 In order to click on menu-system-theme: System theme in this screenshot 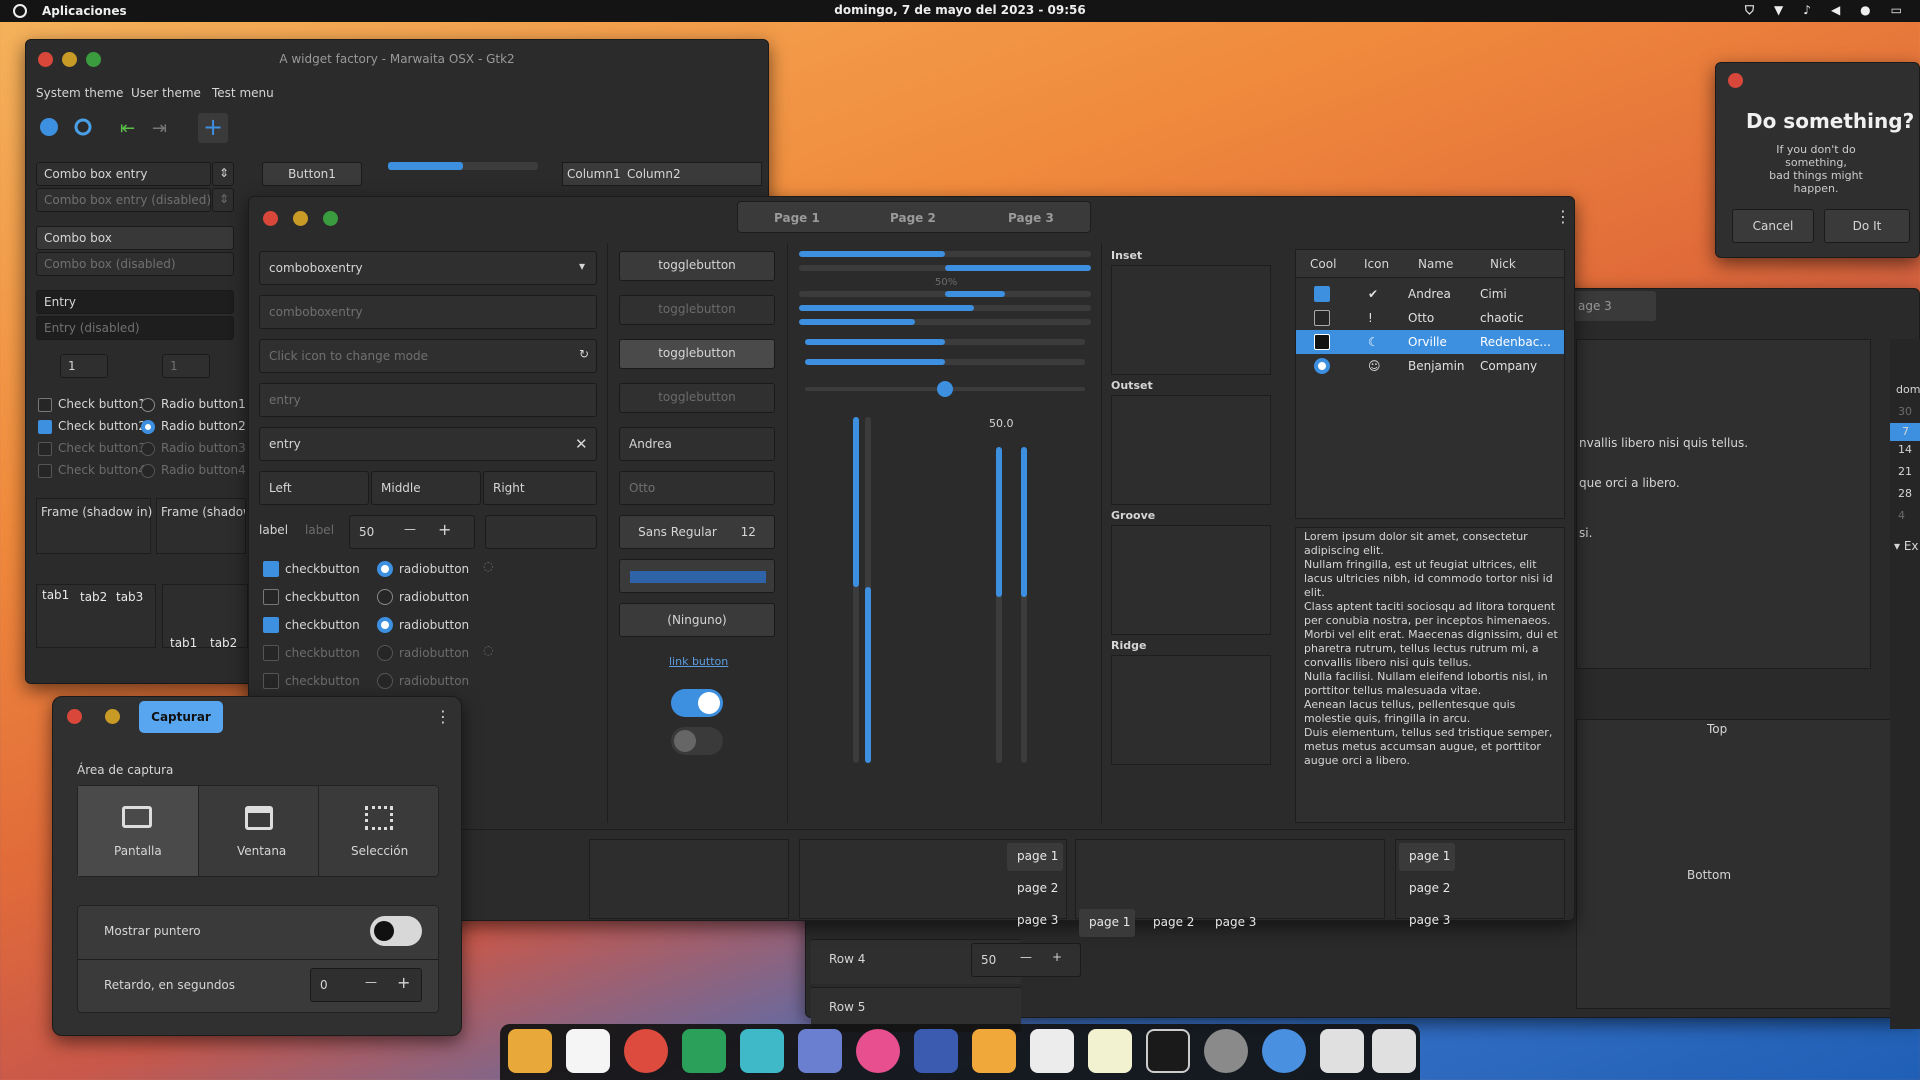, I will do `click(79, 93)`.